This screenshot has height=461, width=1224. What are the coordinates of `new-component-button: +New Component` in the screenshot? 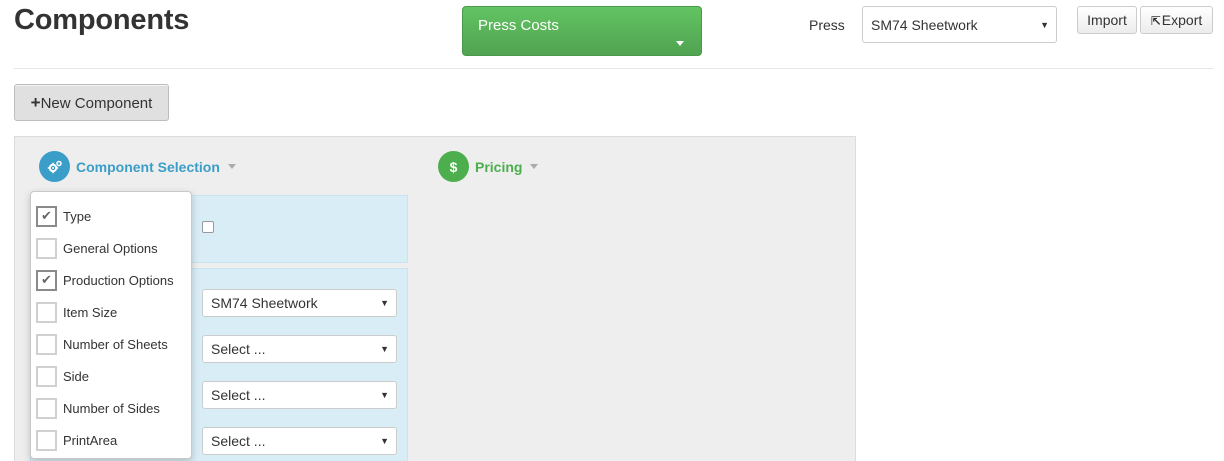 It's located at (91, 102).